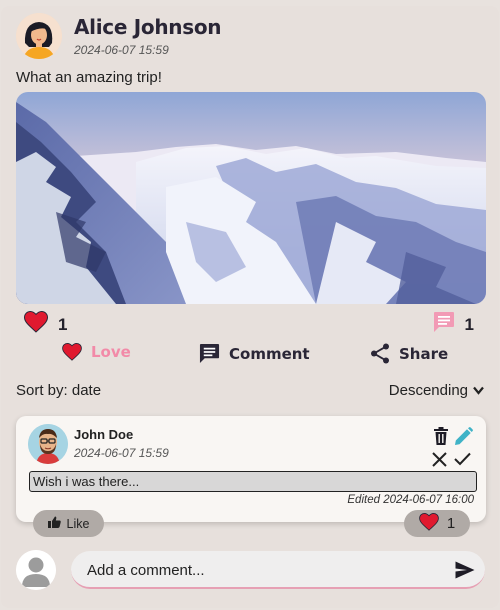  What do you see at coordinates (463, 436) in the screenshot?
I see `pencil-icon` at bounding box center [463, 436].